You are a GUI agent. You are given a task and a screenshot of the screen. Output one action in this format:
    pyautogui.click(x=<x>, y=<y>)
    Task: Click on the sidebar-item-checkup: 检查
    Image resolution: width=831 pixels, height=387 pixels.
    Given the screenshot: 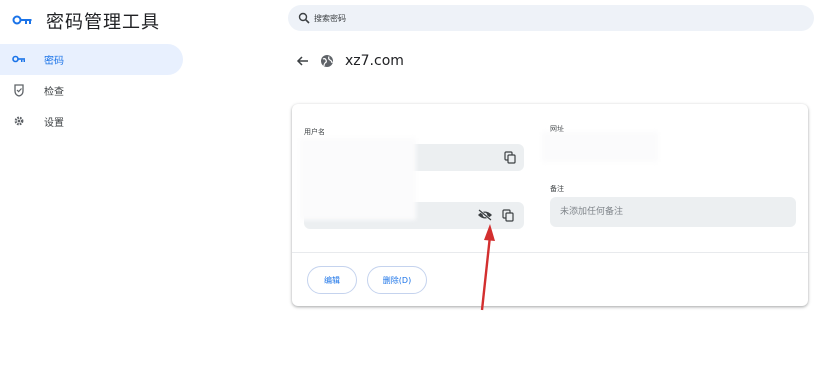 What is the action you would take?
    pyautogui.click(x=91, y=90)
    